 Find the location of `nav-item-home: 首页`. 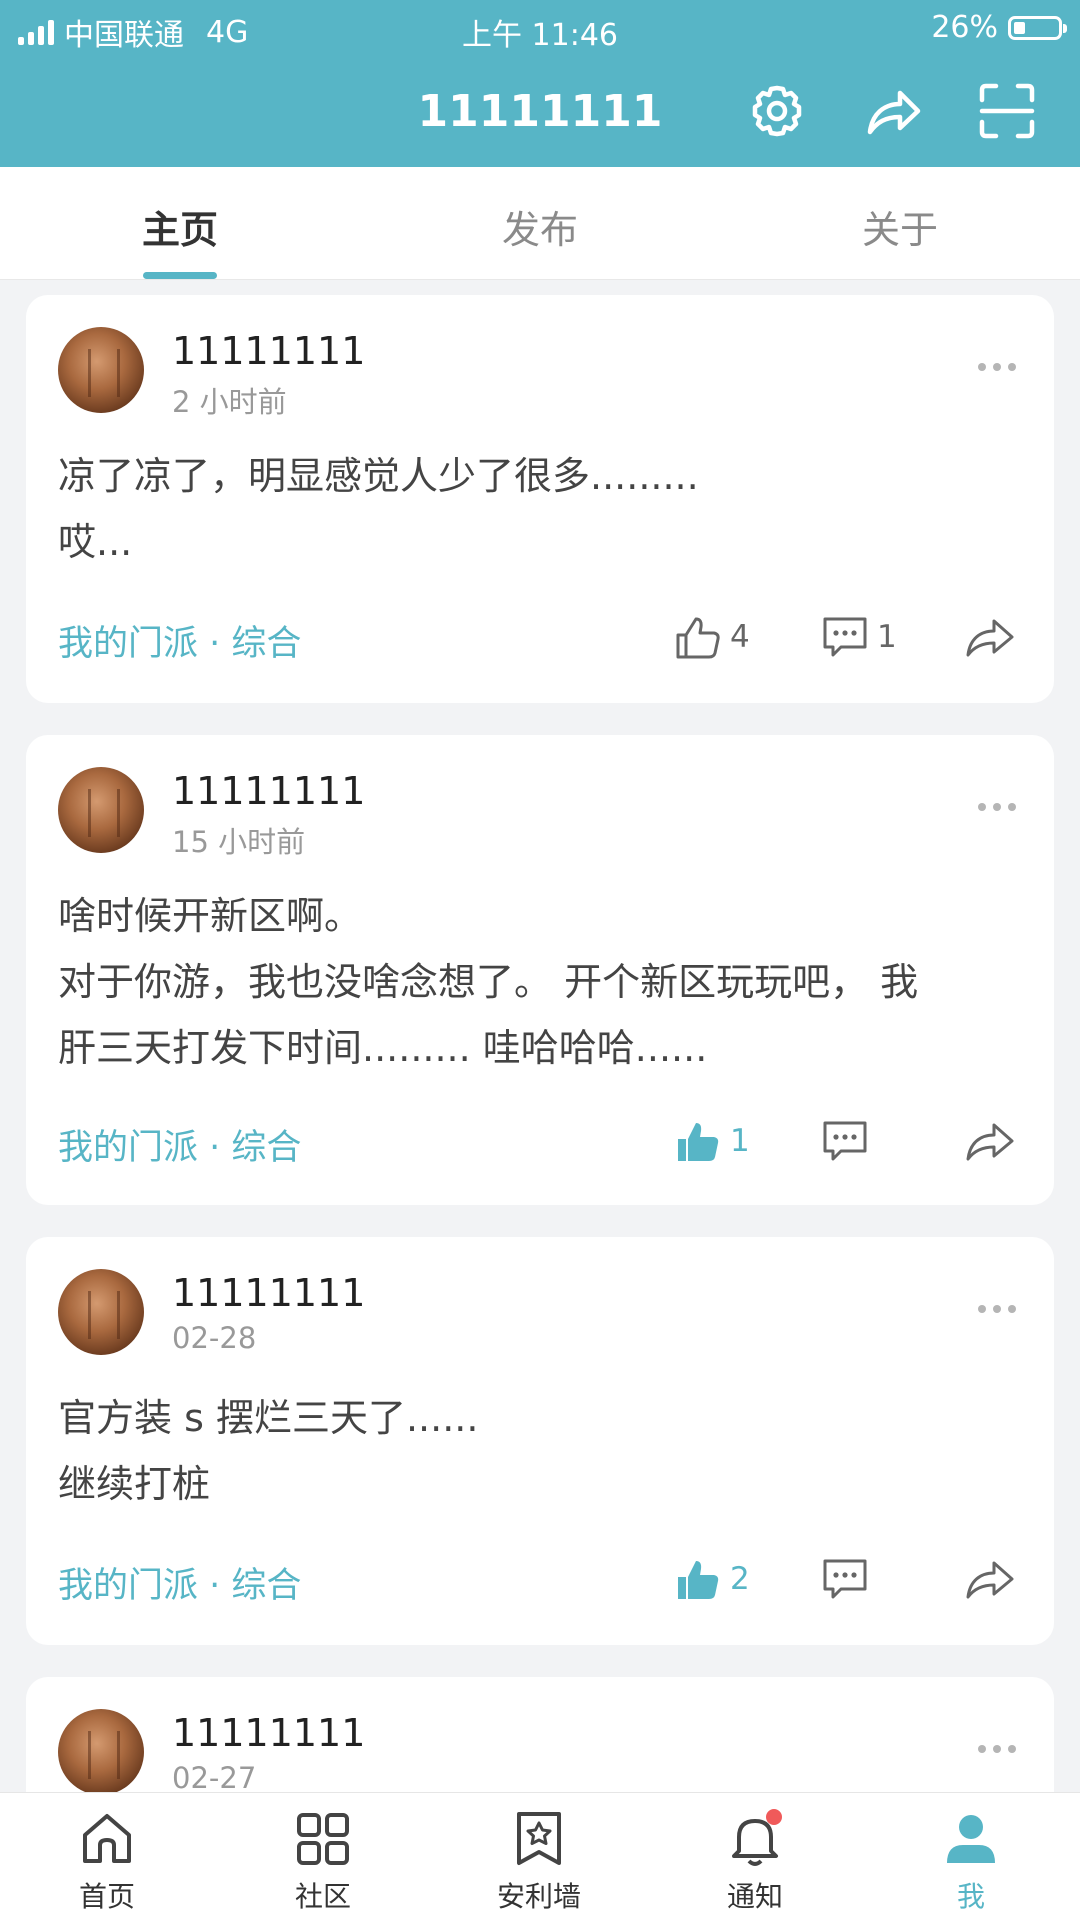

nav-item-home: 首页 is located at coordinates (107, 1862).